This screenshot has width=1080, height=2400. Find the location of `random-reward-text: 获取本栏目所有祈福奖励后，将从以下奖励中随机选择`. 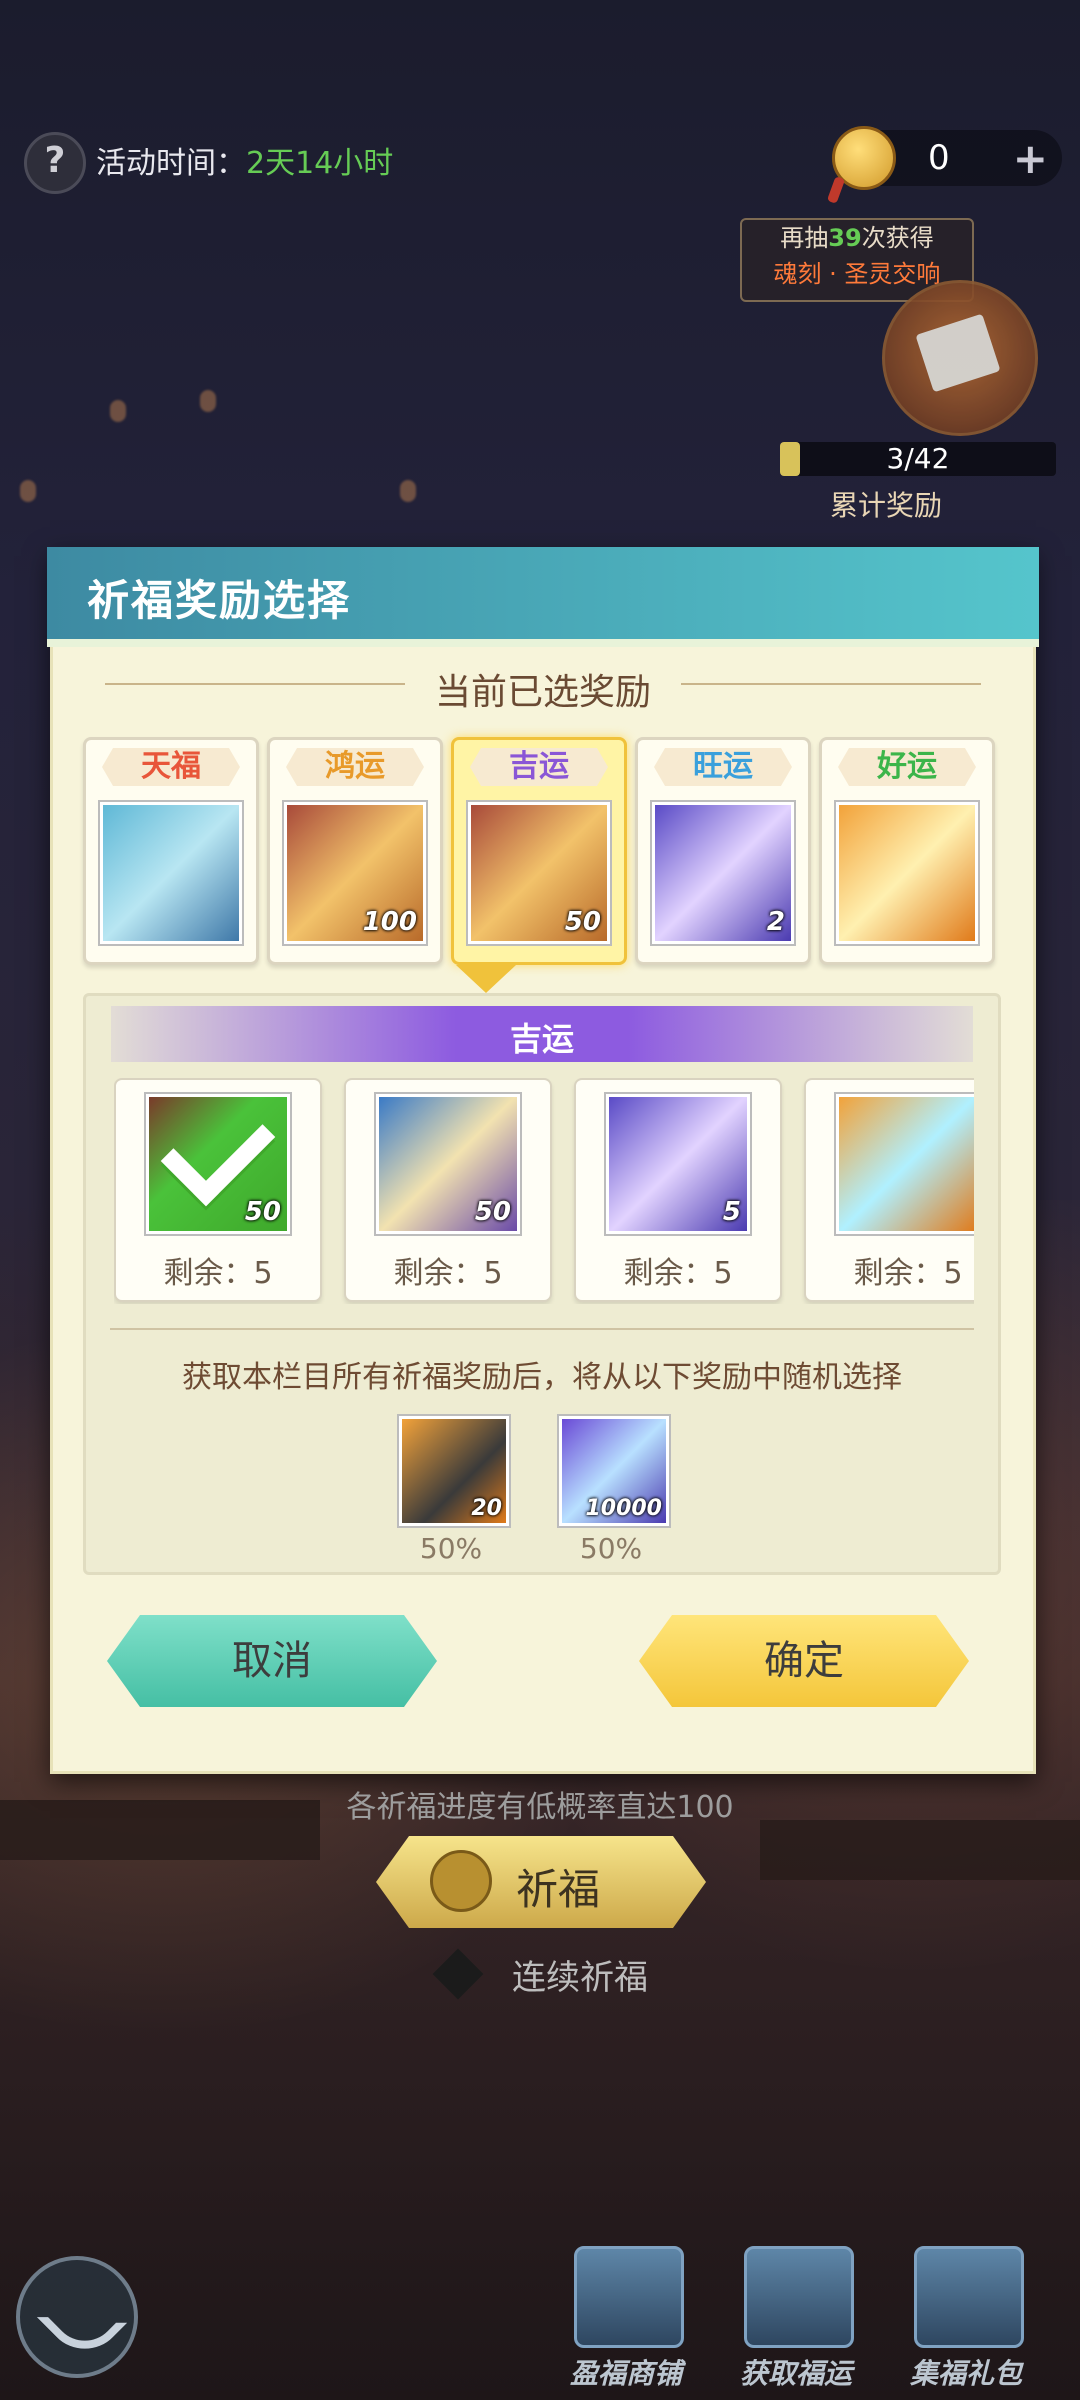

random-reward-text: 获取本栏目所有祈福奖励后，将从以下奖励中随机选择 is located at coordinates (542, 1377).